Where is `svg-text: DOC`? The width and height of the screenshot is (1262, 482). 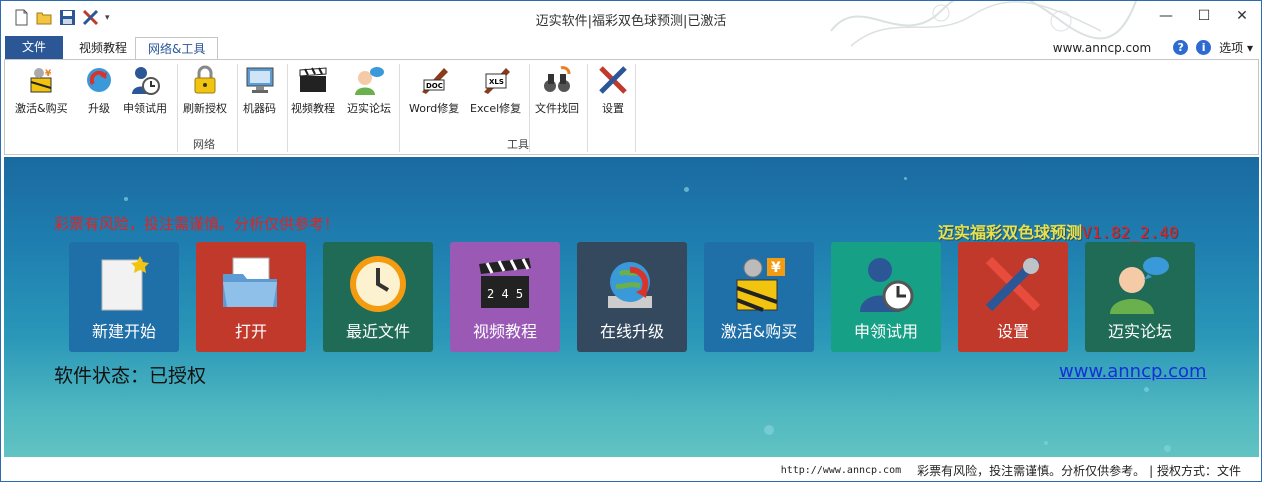 svg-text: DOC is located at coordinates (434, 86).